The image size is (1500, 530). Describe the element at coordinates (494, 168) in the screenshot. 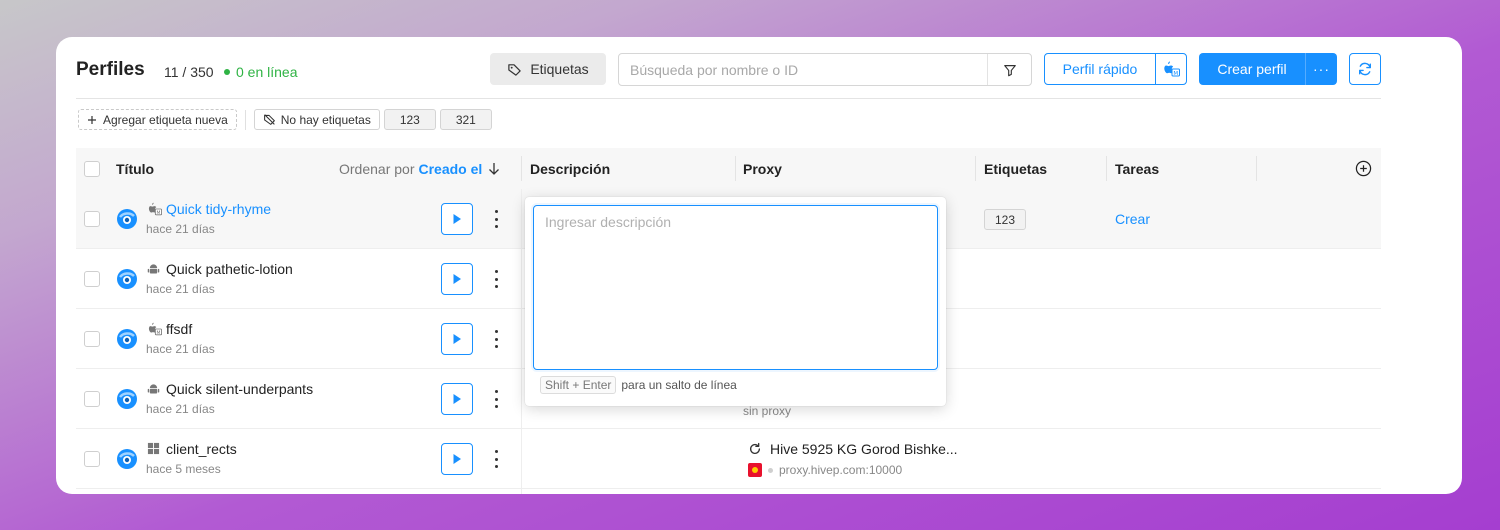

I see `arrow-down-icon` at that location.